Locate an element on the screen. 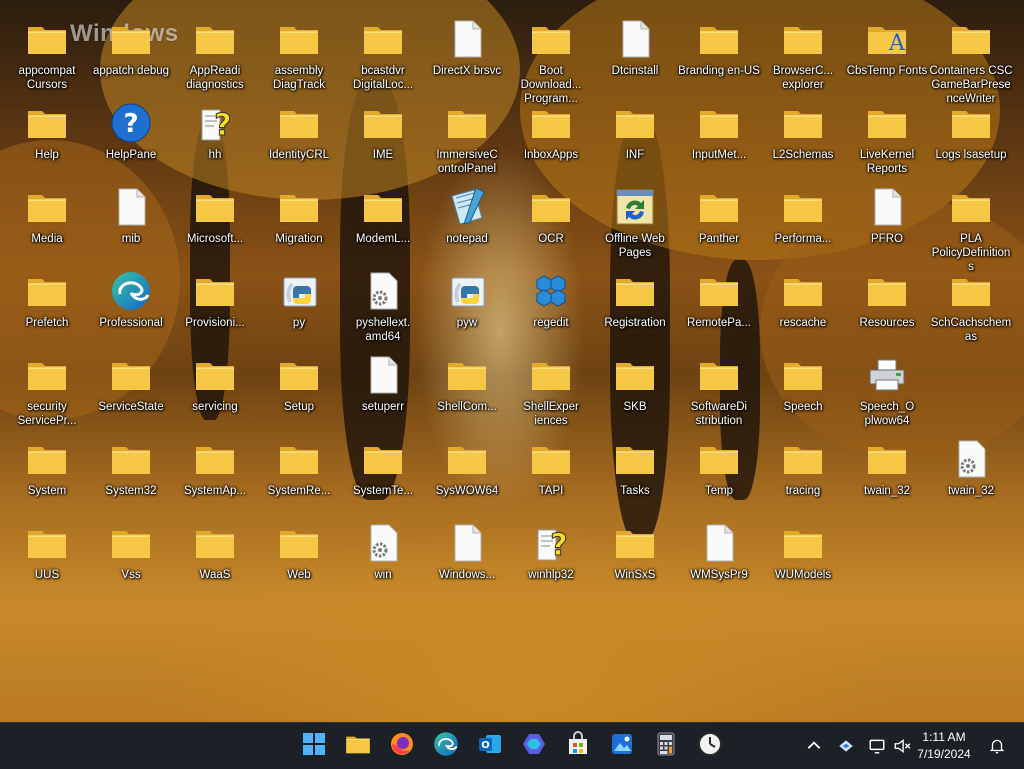  notification-bell-icon is located at coordinates (997, 746).